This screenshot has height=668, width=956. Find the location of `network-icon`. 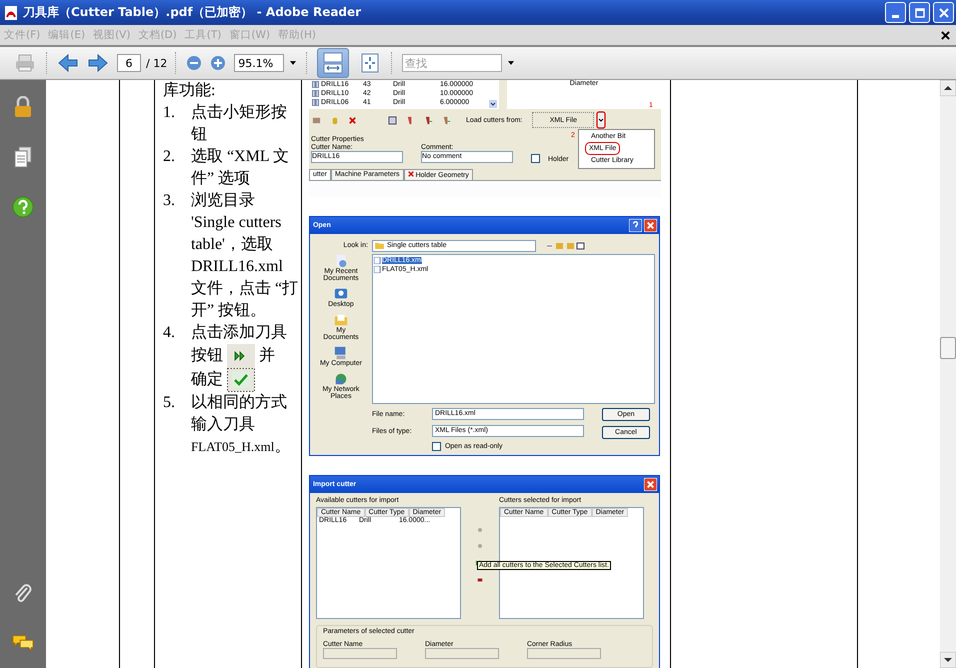

network-icon is located at coordinates (341, 379).